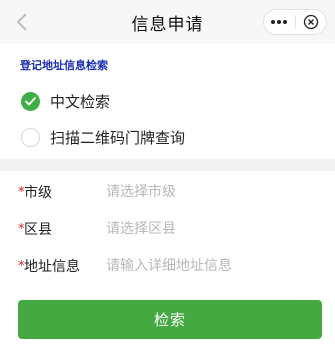  Describe the element at coordinates (30, 137) in the screenshot. I see `radio-unchecked-icon` at that location.